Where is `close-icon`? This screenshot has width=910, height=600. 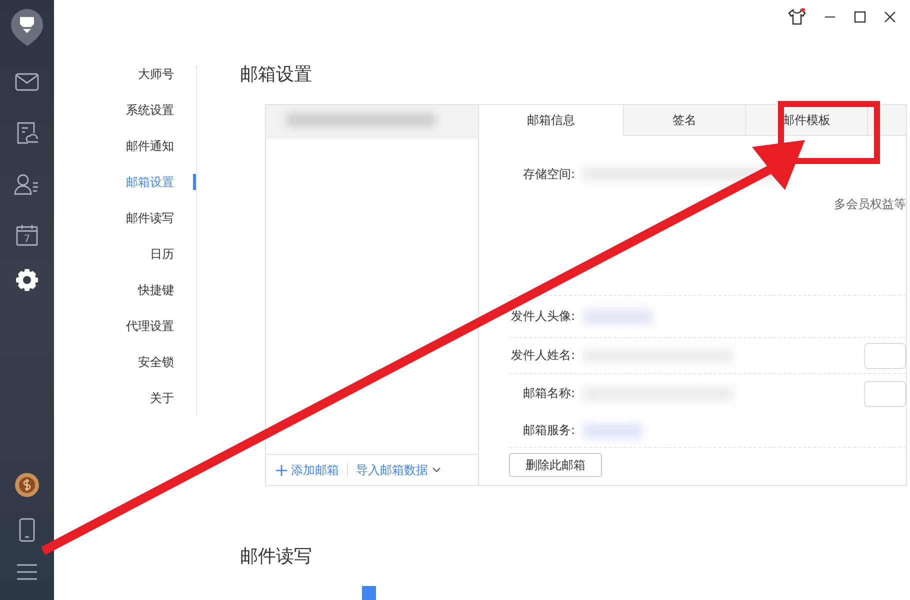 close-icon is located at coordinates (890, 17).